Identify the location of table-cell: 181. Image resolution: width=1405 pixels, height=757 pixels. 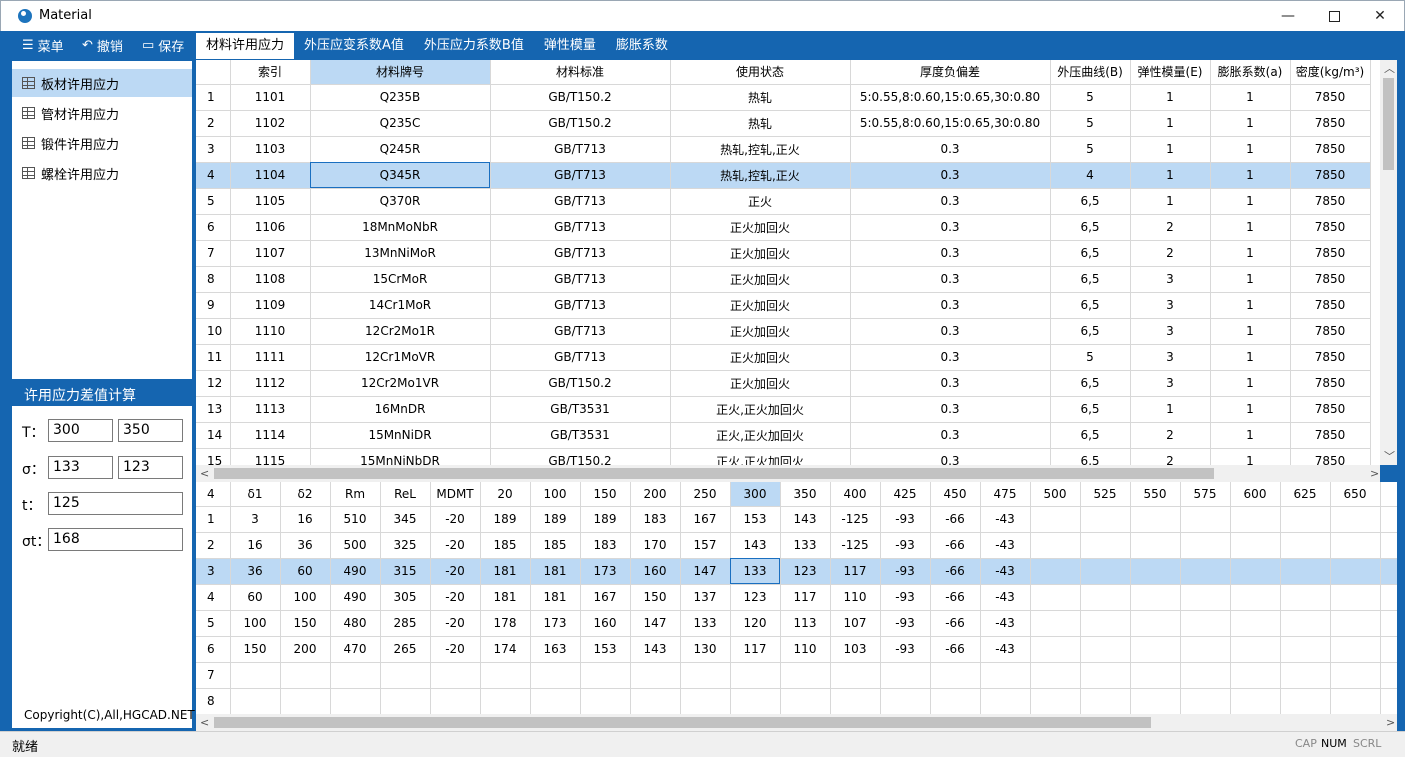
(505, 571).